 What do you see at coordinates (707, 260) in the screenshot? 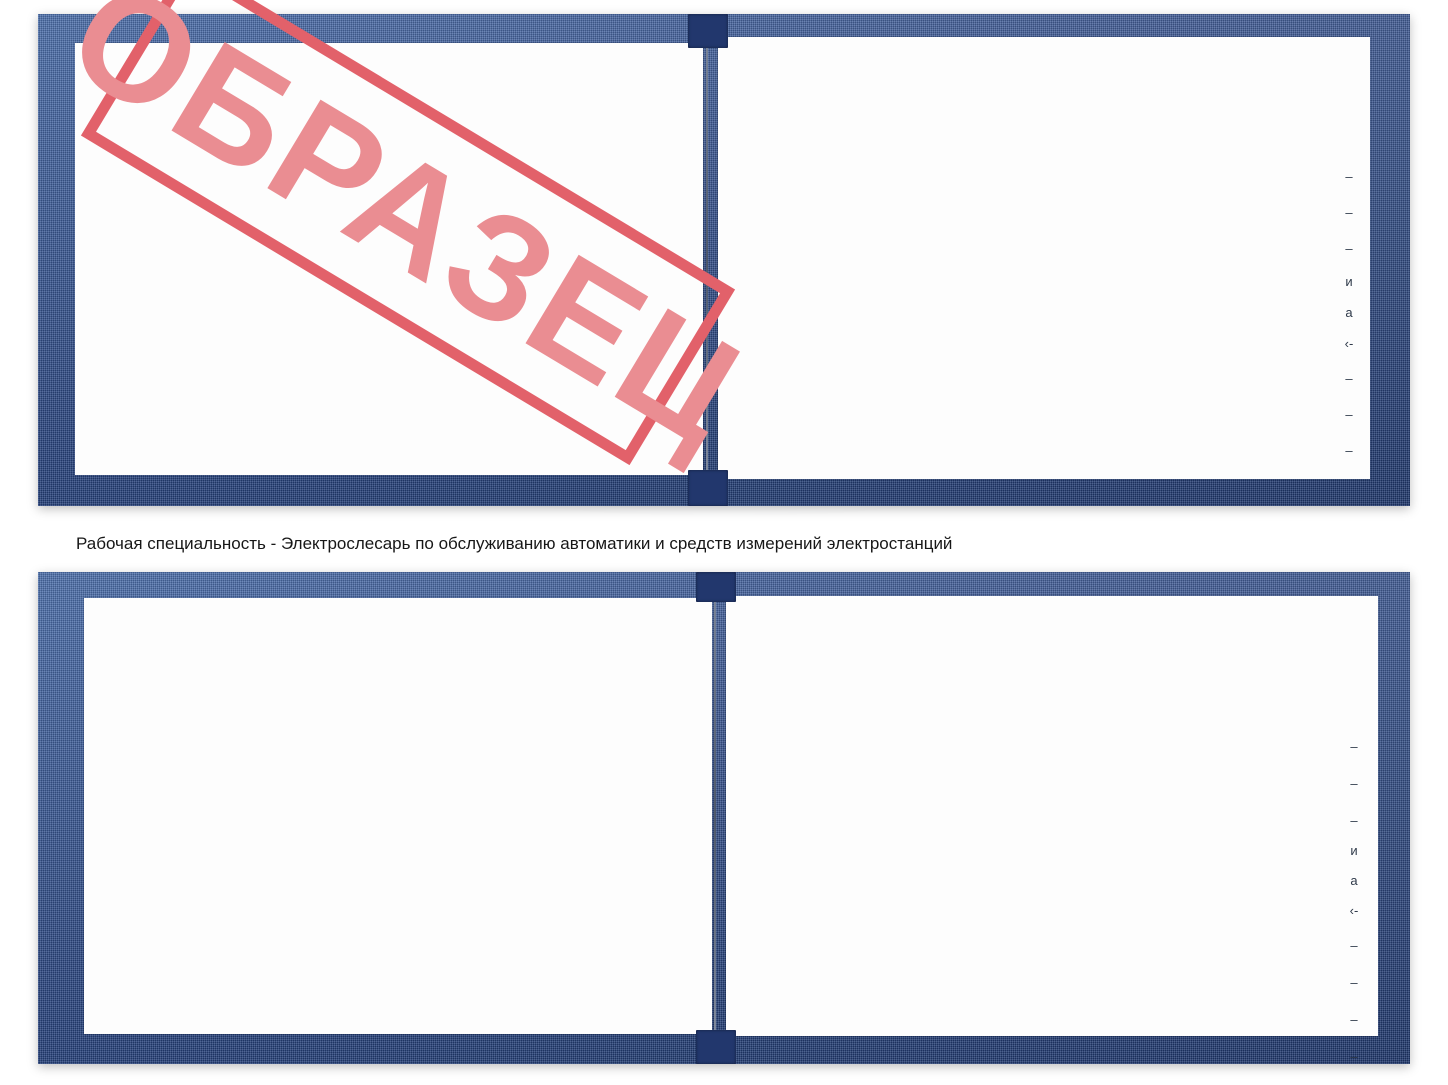
I see `top-spine` at bounding box center [707, 260].